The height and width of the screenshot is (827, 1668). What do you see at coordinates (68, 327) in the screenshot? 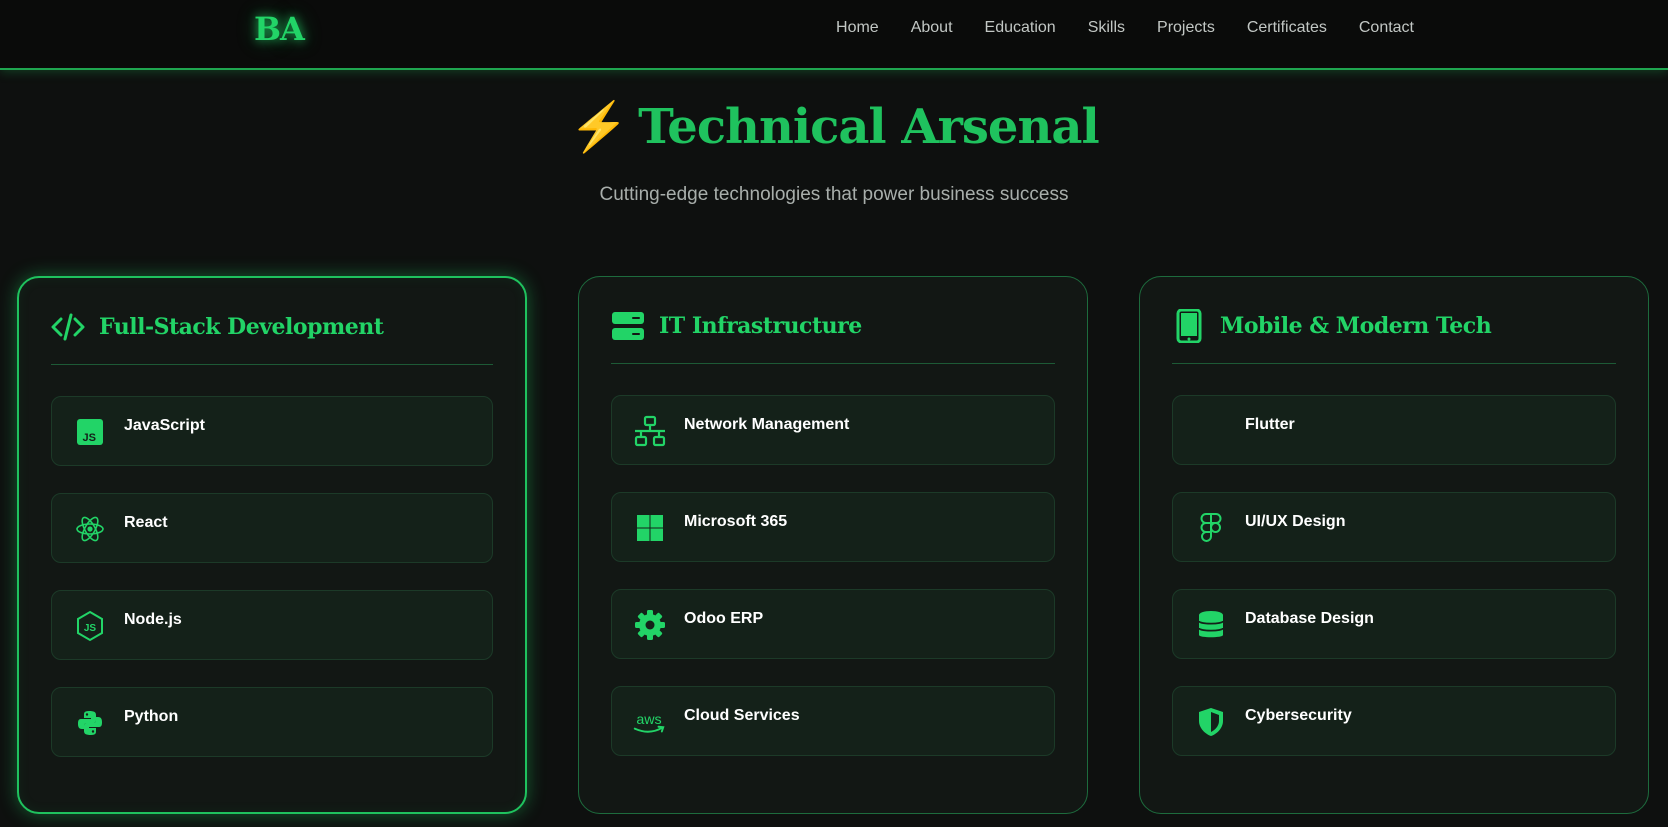
I see `code-icon` at bounding box center [68, 327].